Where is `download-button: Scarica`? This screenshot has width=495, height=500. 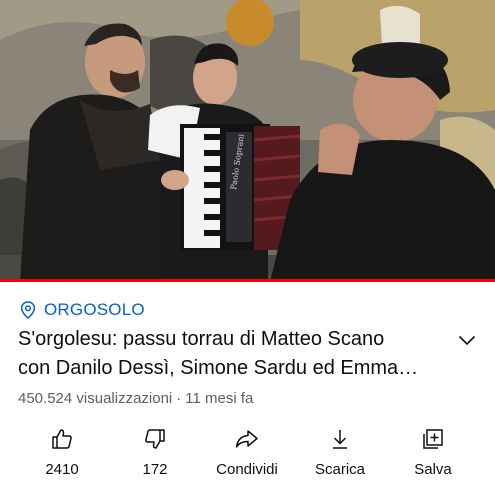
download-button: Scarica is located at coordinates (340, 454).